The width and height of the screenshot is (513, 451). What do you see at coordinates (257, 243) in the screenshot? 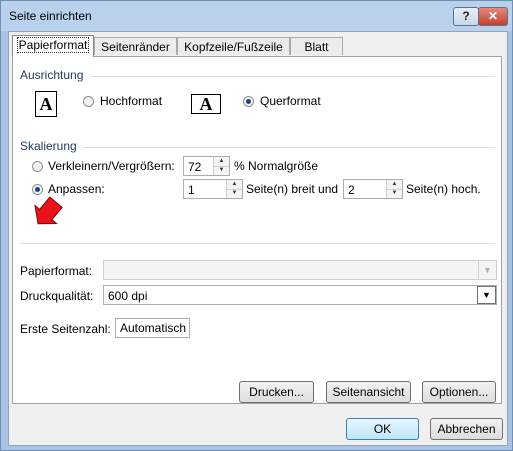
I see `section-separator` at bounding box center [257, 243].